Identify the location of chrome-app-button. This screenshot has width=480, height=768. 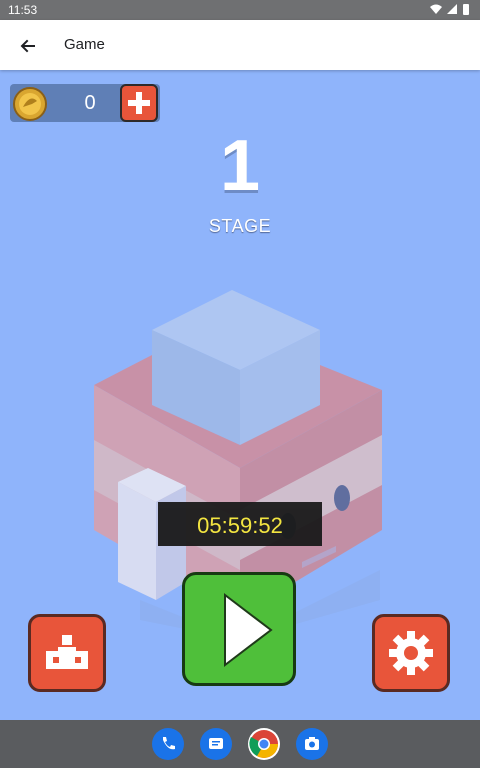
(264, 744).